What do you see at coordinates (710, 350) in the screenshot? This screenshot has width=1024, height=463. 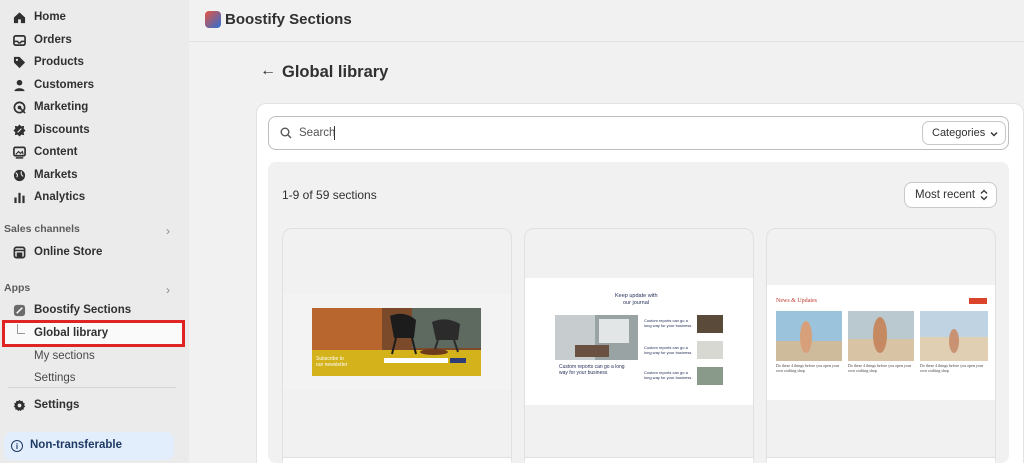 I see `journal-thumbnails` at bounding box center [710, 350].